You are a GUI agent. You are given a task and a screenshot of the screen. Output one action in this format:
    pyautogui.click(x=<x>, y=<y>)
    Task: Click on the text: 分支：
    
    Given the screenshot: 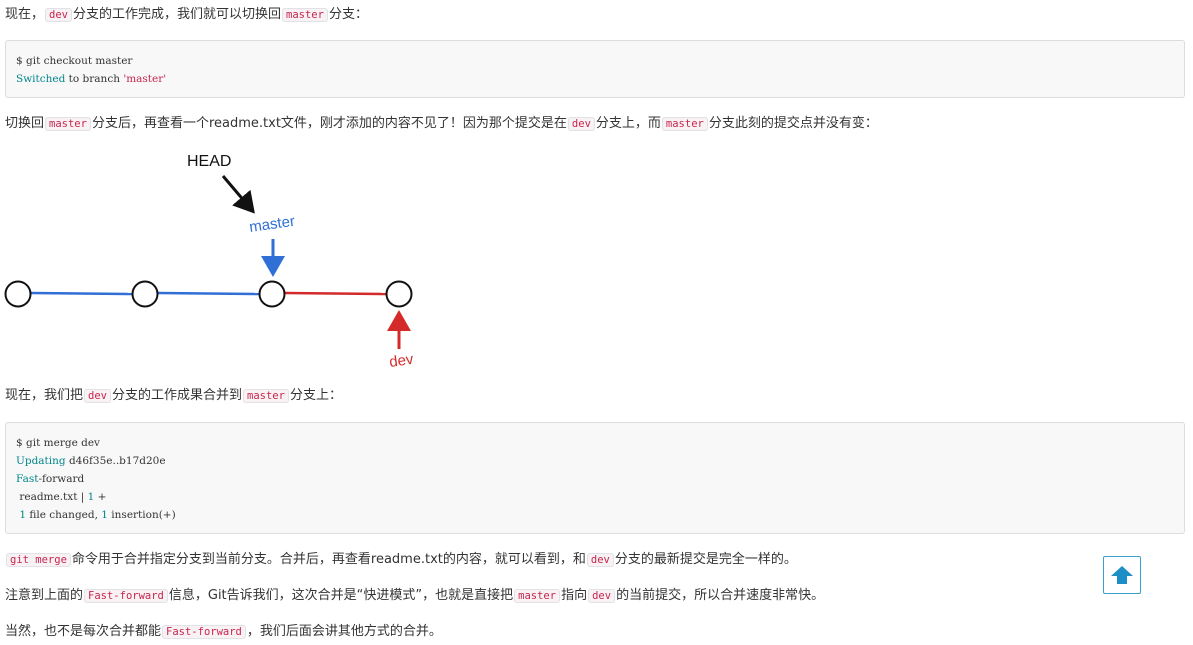 What is the action you would take?
    pyautogui.click(x=348, y=14)
    